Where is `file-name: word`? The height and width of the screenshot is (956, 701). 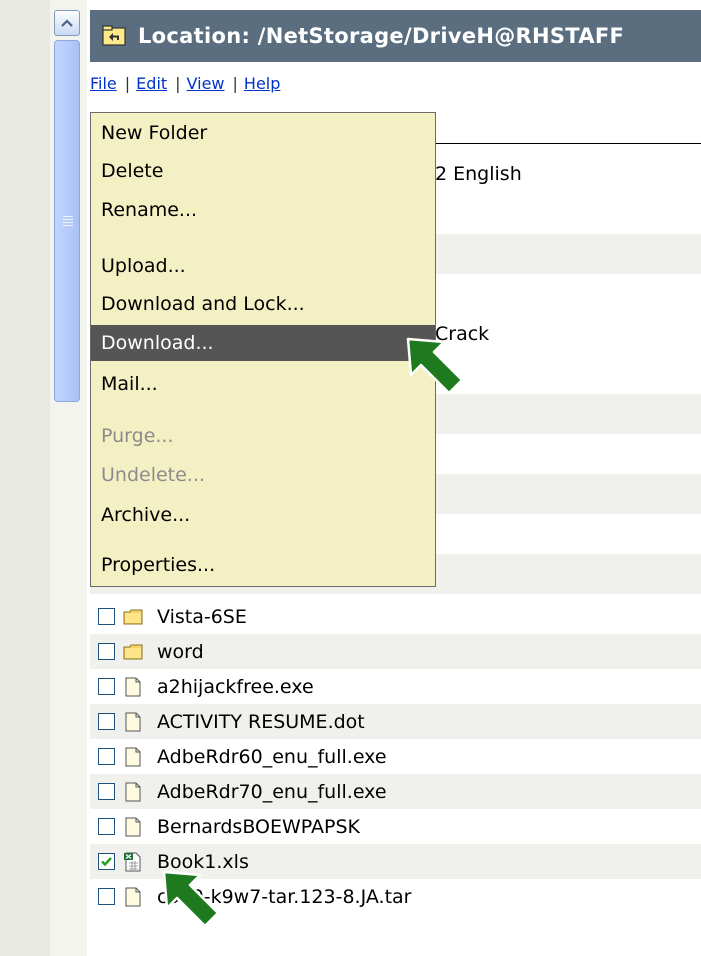
file-name: word is located at coordinates (180, 652).